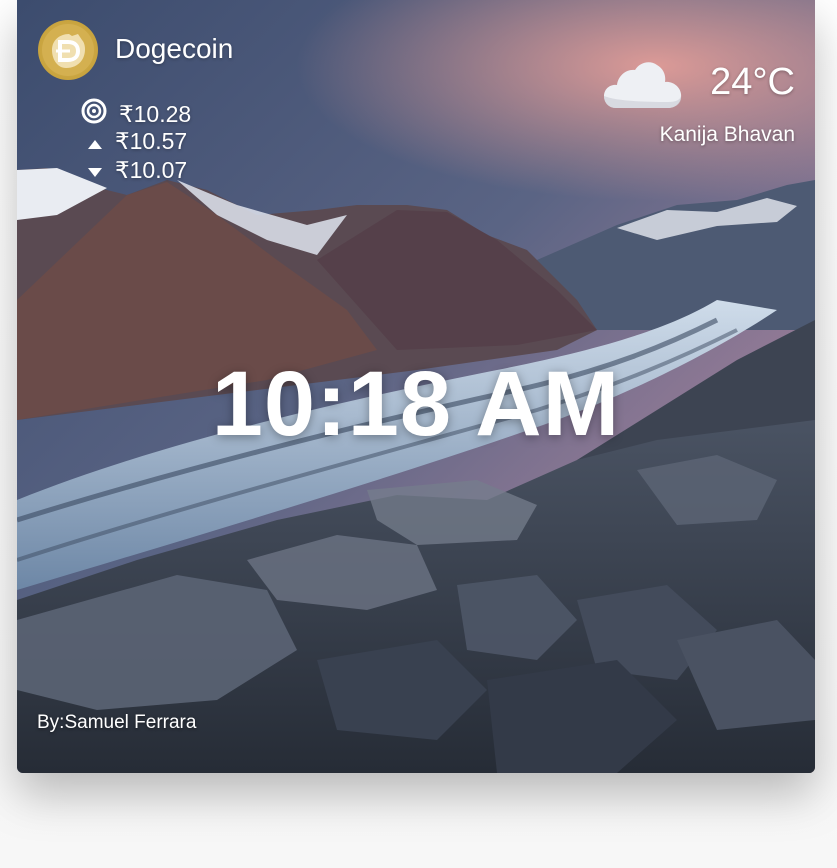 The height and width of the screenshot is (868, 837). I want to click on weather-location: Kanija Bhavan, so click(727, 134).